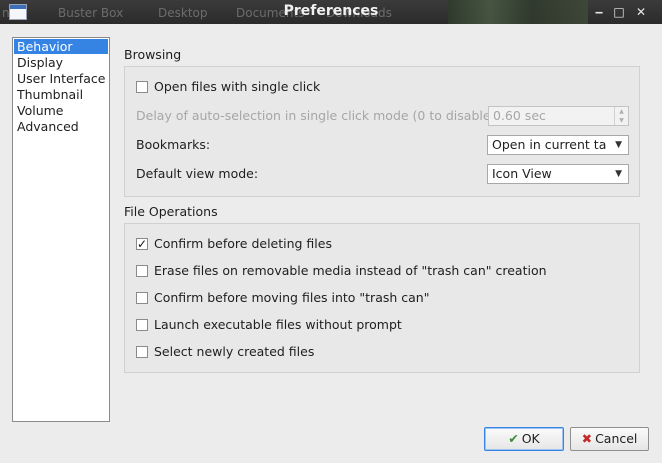 The height and width of the screenshot is (463, 662). Describe the element at coordinates (142, 244) in the screenshot. I see `confirm-delete-checkbox` at that location.